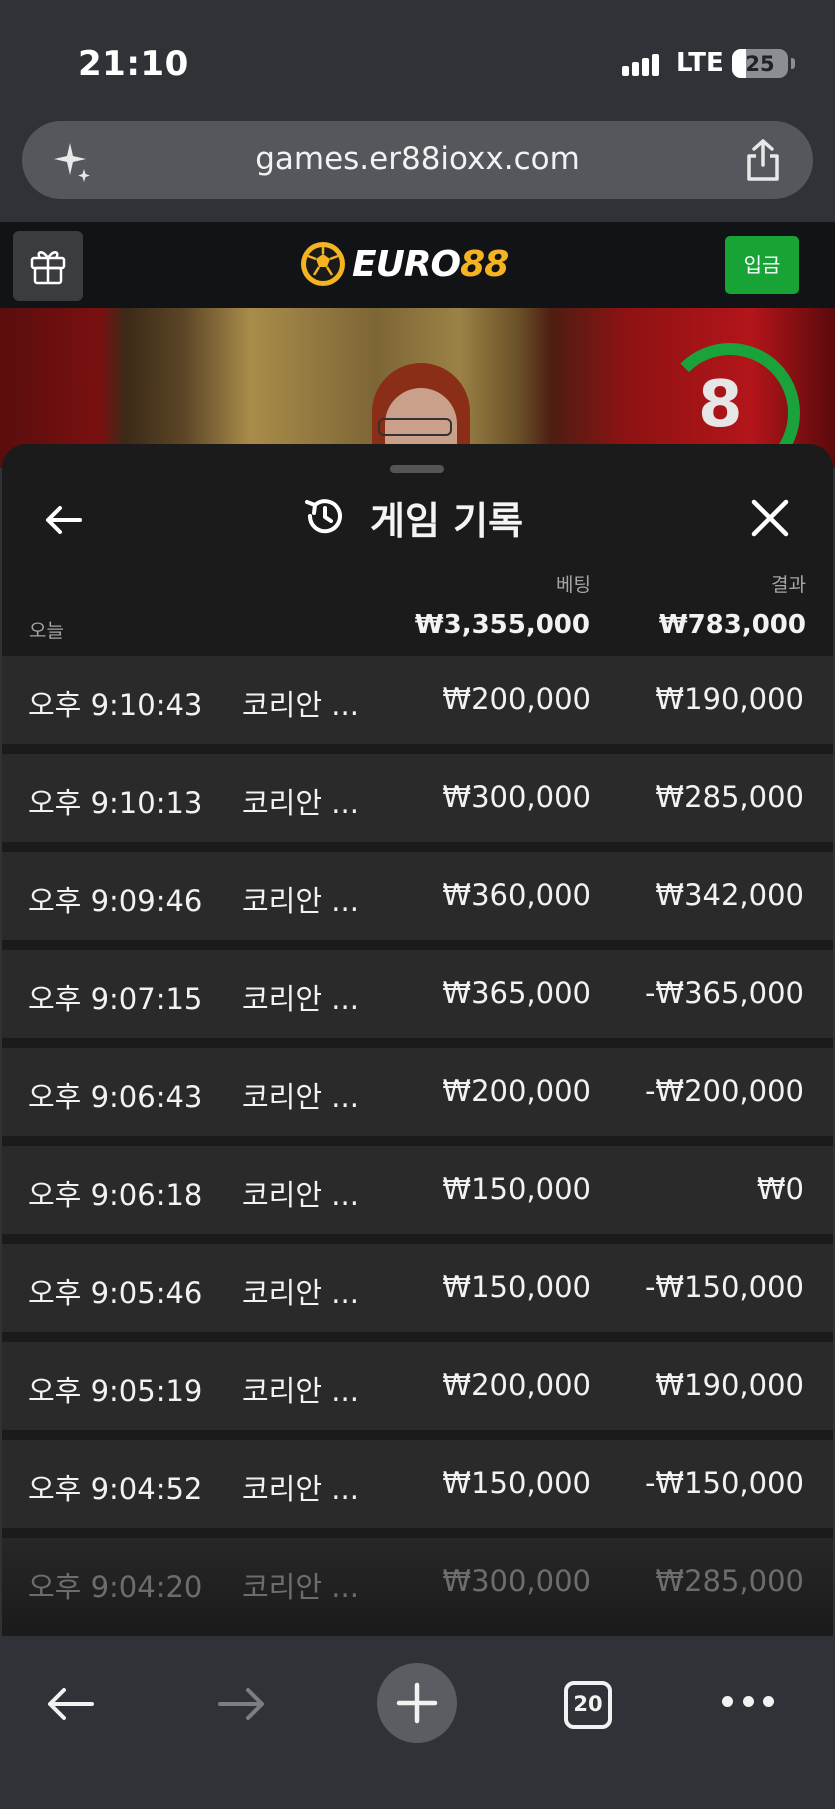 This screenshot has height=1809, width=835. I want to click on network-type: LTE, so click(700, 63).